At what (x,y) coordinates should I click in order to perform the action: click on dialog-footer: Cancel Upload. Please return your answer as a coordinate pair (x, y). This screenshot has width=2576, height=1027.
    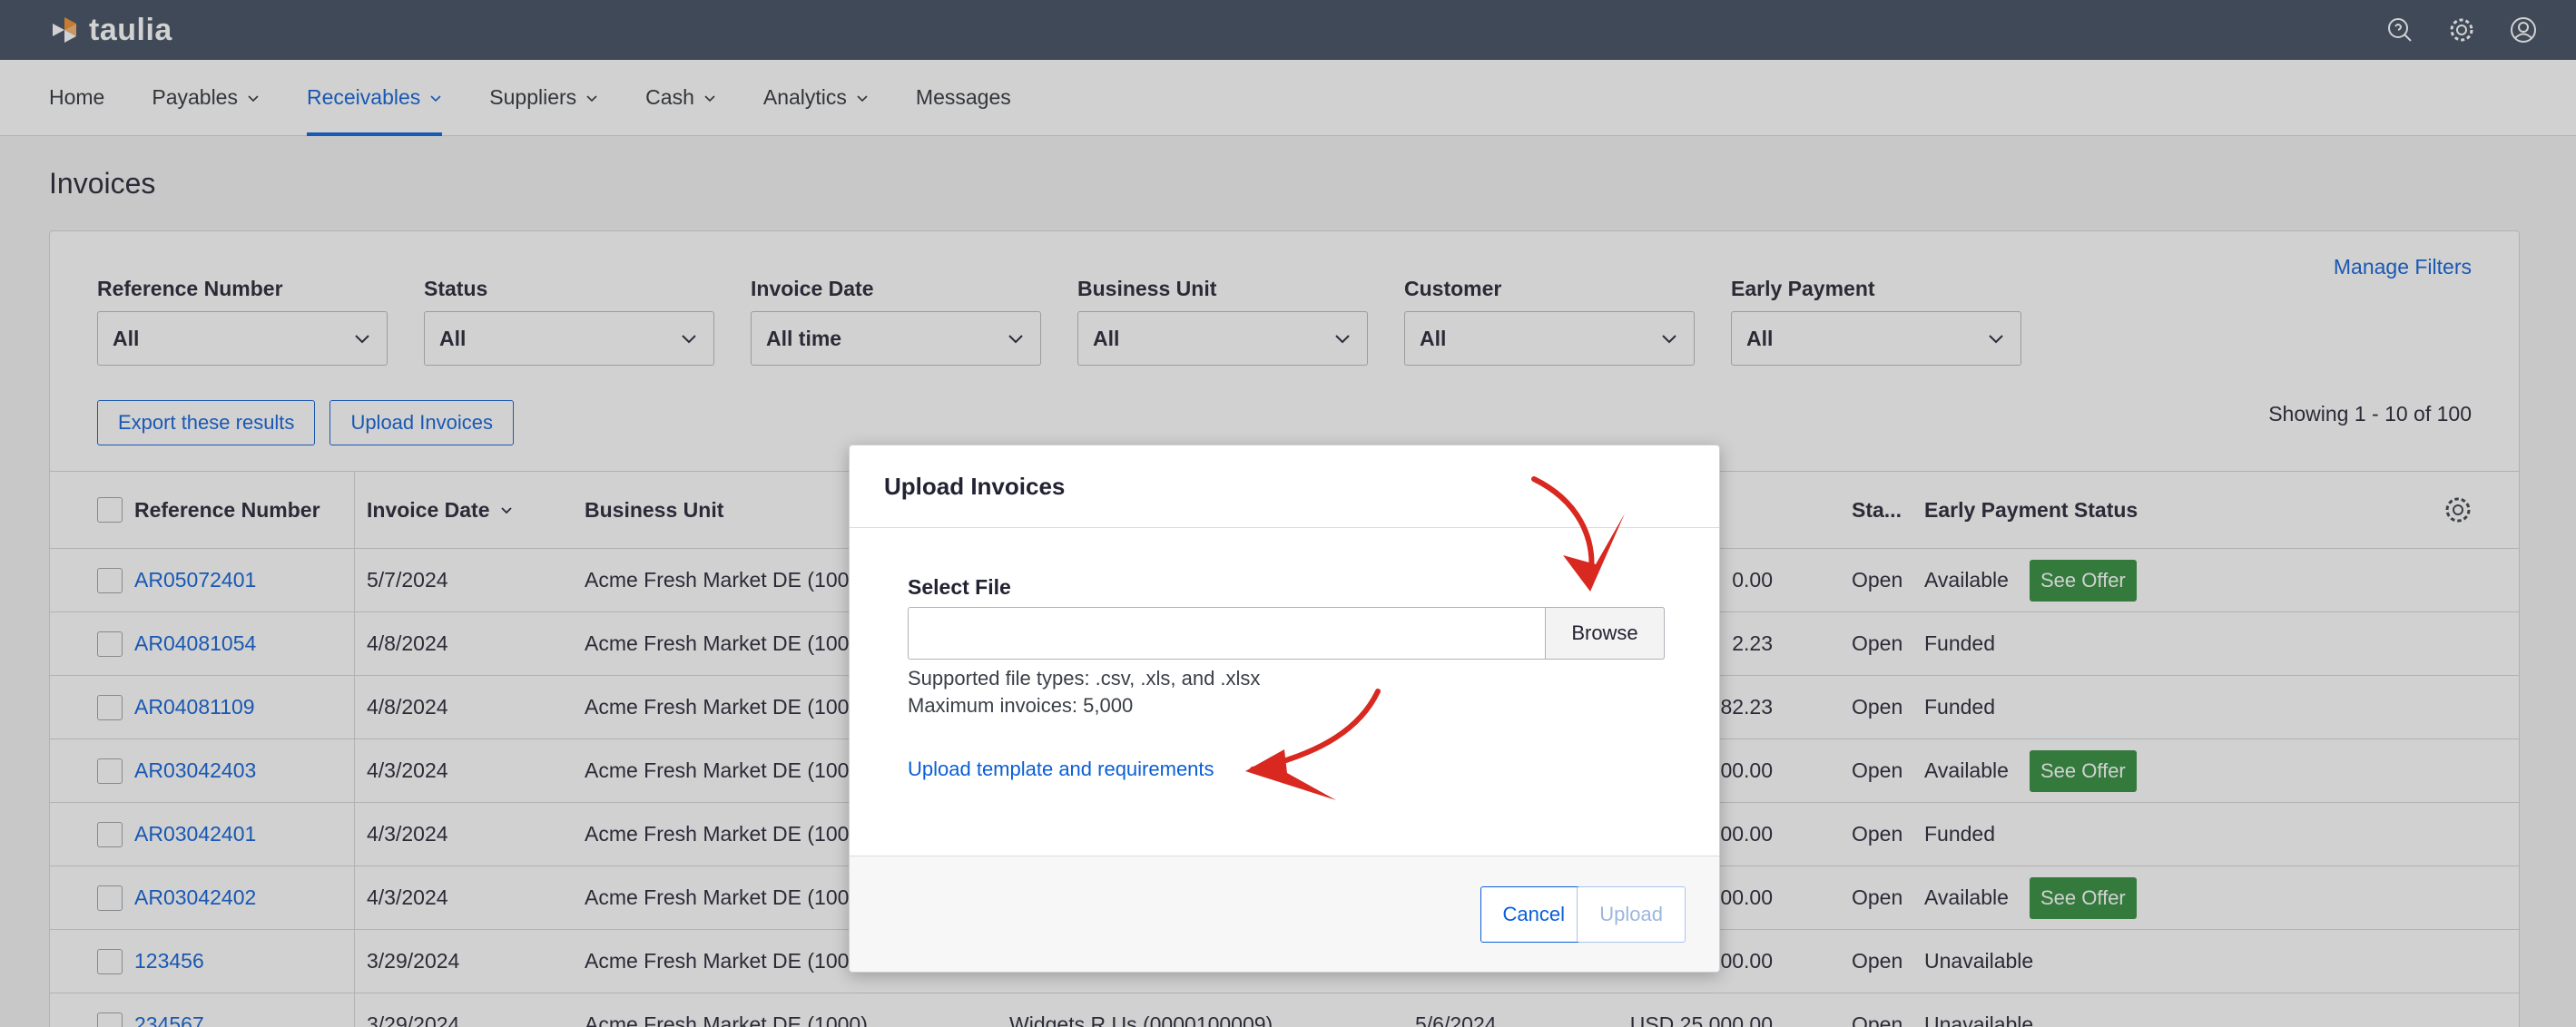
    Looking at the image, I should click on (1284, 914).